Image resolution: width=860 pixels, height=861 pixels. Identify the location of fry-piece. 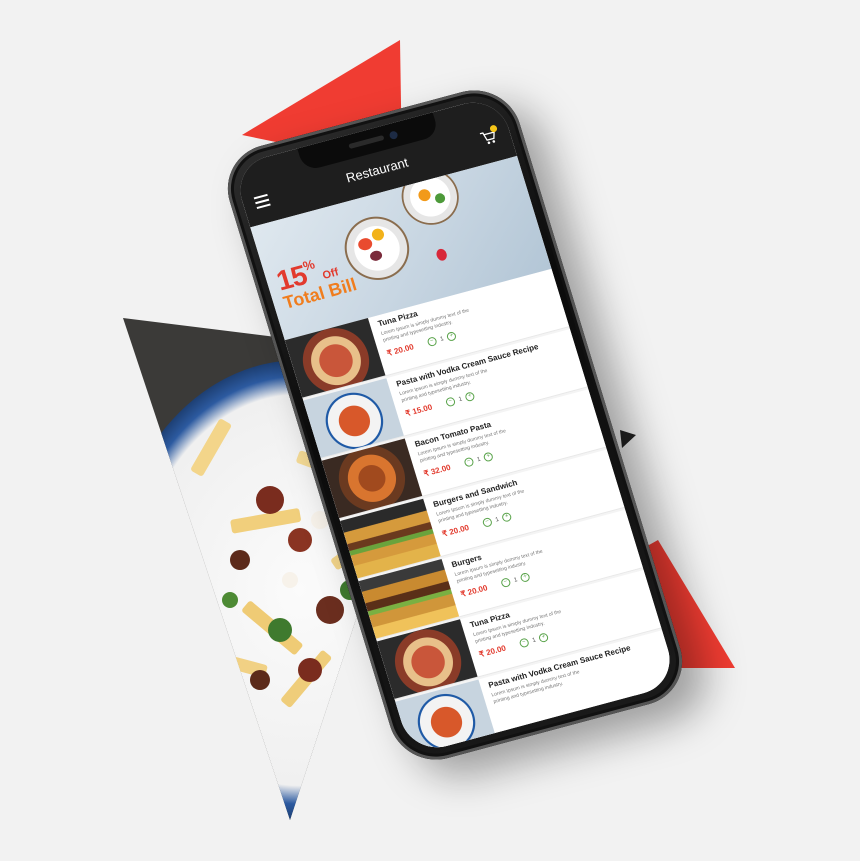
(366, 730).